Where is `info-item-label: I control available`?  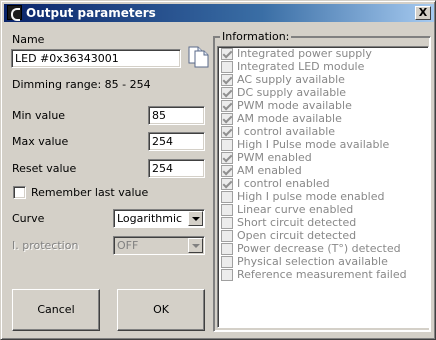
info-item-label: I control available is located at coordinates (286, 131).